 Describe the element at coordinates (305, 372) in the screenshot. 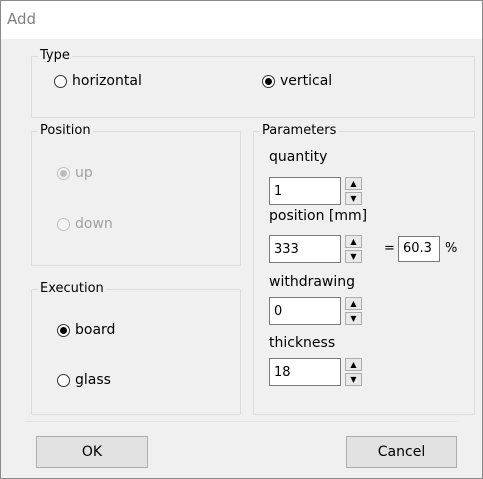

I see `thickness-input: 18` at that location.